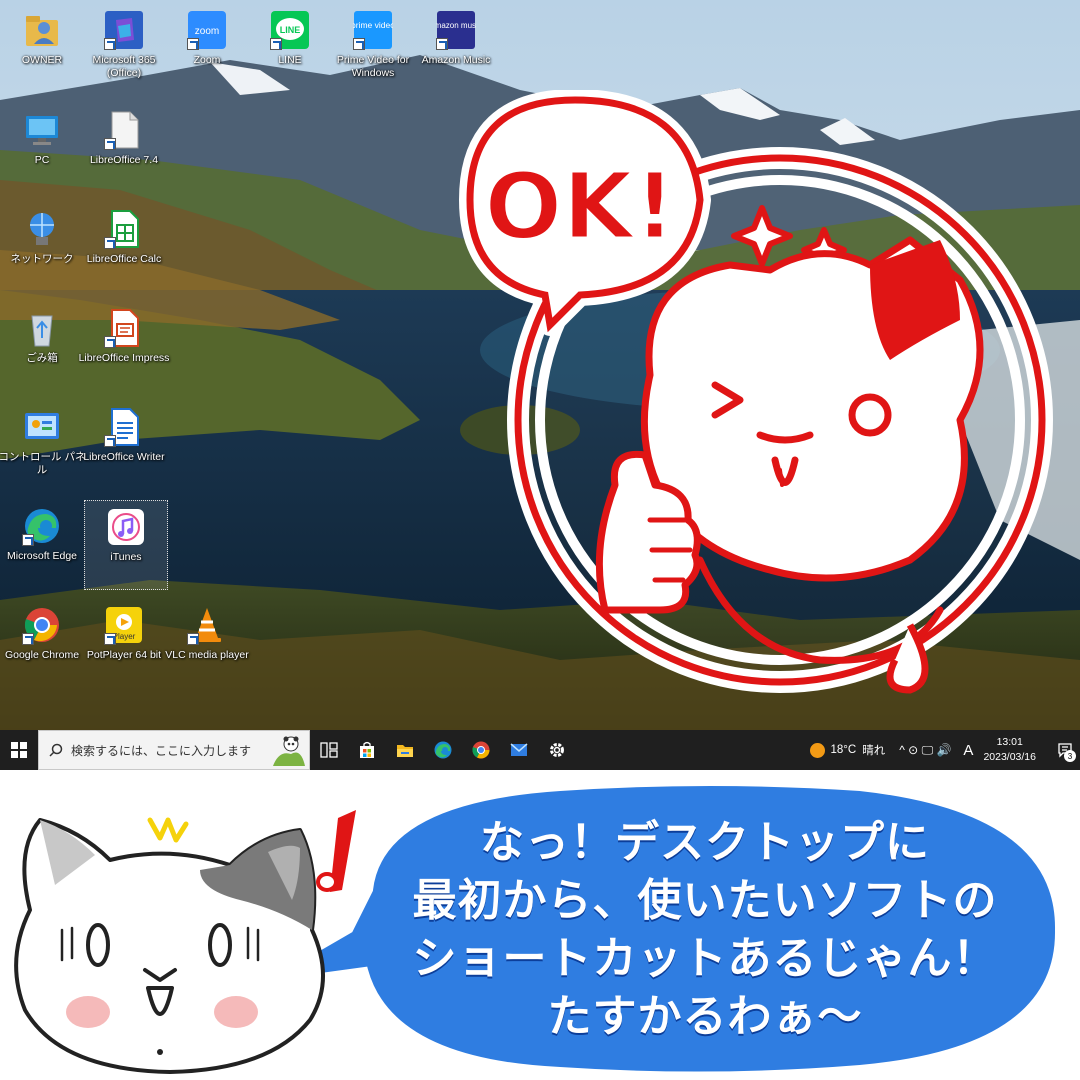 The image size is (1080, 1080). What do you see at coordinates (124, 30) in the screenshot?
I see `microsoft-365-icon` at bounding box center [124, 30].